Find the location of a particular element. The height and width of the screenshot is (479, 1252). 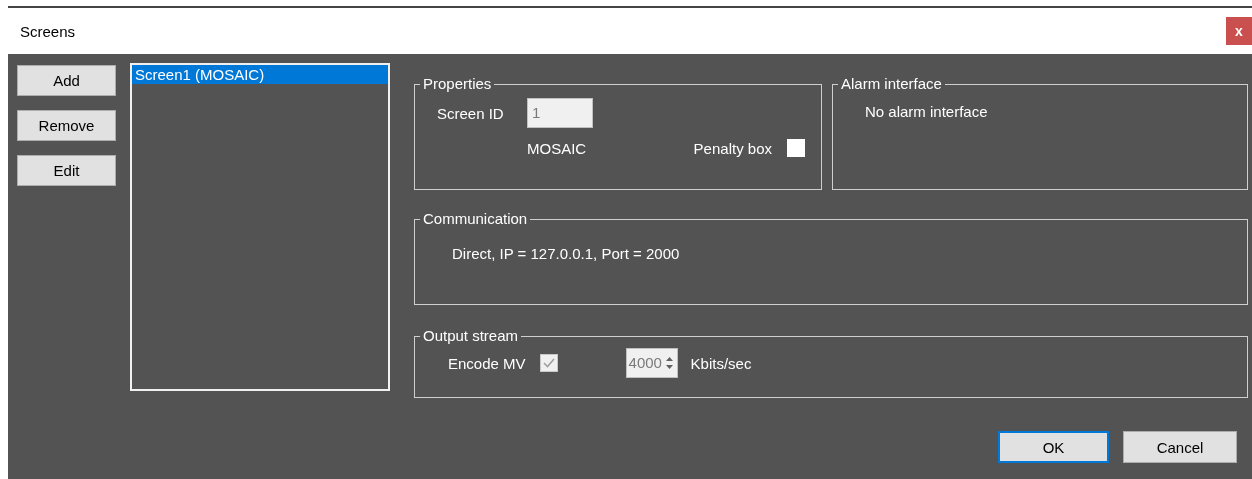

action-button: Add is located at coordinates (66, 80).